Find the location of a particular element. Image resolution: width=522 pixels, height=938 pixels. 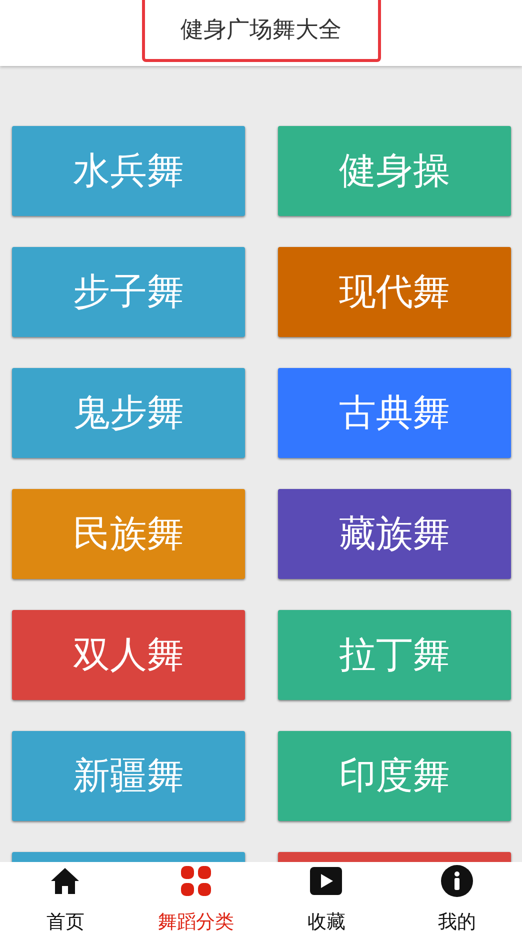

nav-tab: 首页 is located at coordinates (65, 900).